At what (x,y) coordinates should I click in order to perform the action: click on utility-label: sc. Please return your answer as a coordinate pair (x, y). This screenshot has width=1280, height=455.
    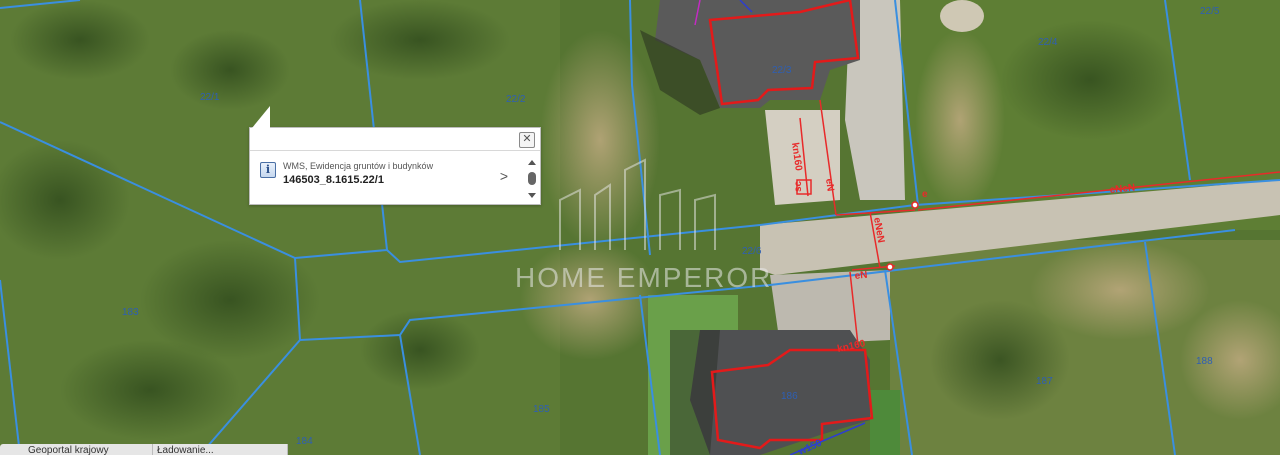
    Looking at the image, I should click on (798, 186).